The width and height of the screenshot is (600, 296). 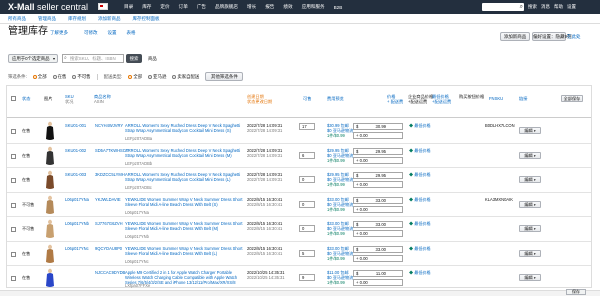 What do you see at coordinates (185, 77) in the screenshot?
I see `fulfillment-filter-merchant: 卖家自配送` at bounding box center [185, 77].